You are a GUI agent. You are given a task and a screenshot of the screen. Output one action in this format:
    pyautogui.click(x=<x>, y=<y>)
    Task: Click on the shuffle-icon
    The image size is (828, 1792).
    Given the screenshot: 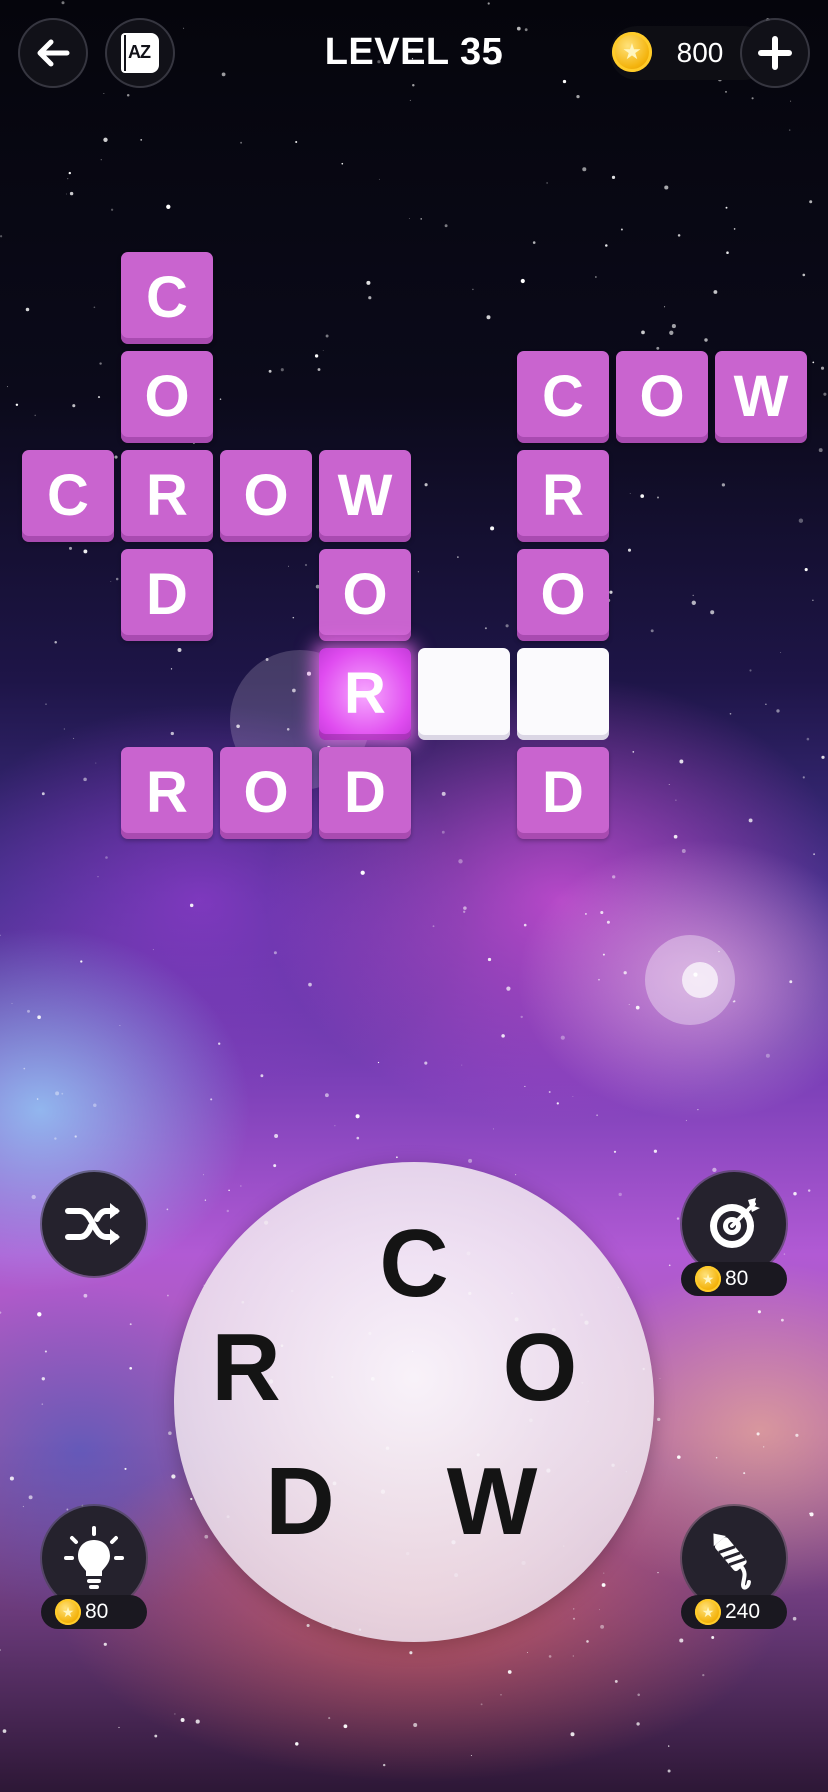 What is the action you would take?
    pyautogui.click(x=92, y=1224)
    